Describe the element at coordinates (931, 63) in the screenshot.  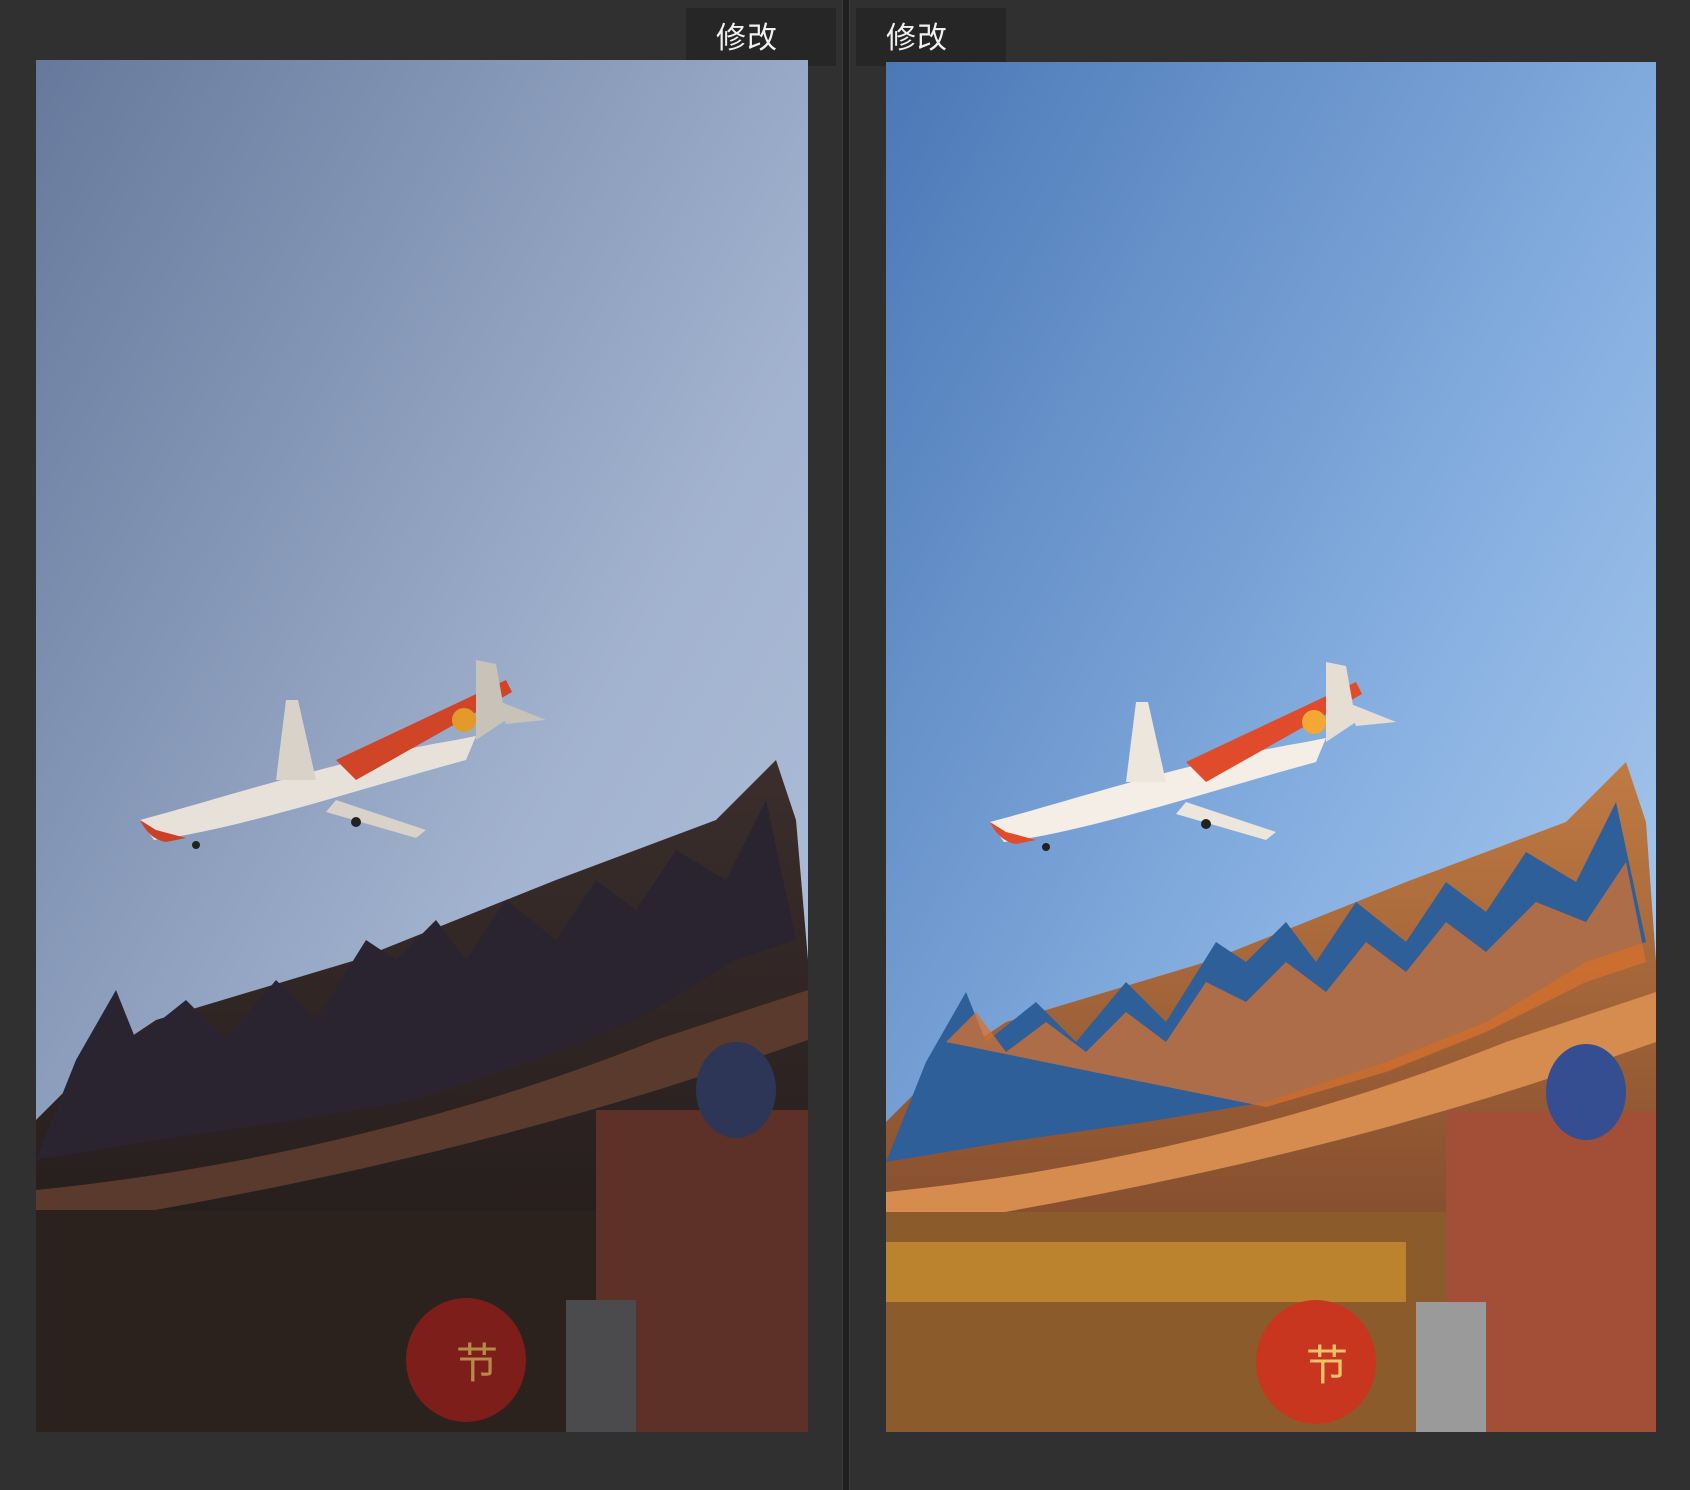
I see `after-label: 修改后` at that location.